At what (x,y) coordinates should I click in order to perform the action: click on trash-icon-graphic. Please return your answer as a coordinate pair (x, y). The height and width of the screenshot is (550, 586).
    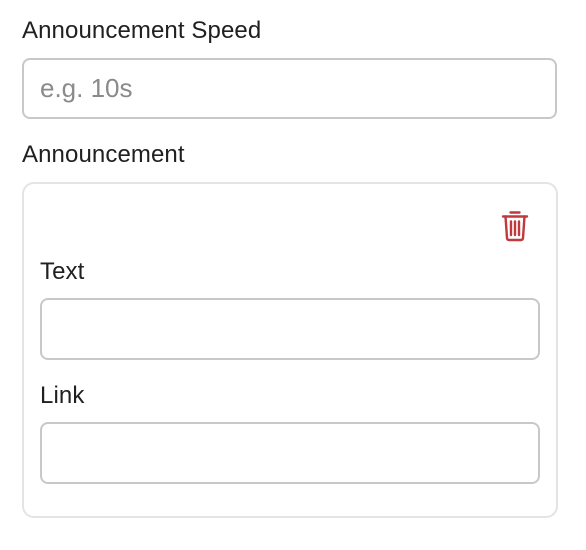
    Looking at the image, I should click on (515, 226).